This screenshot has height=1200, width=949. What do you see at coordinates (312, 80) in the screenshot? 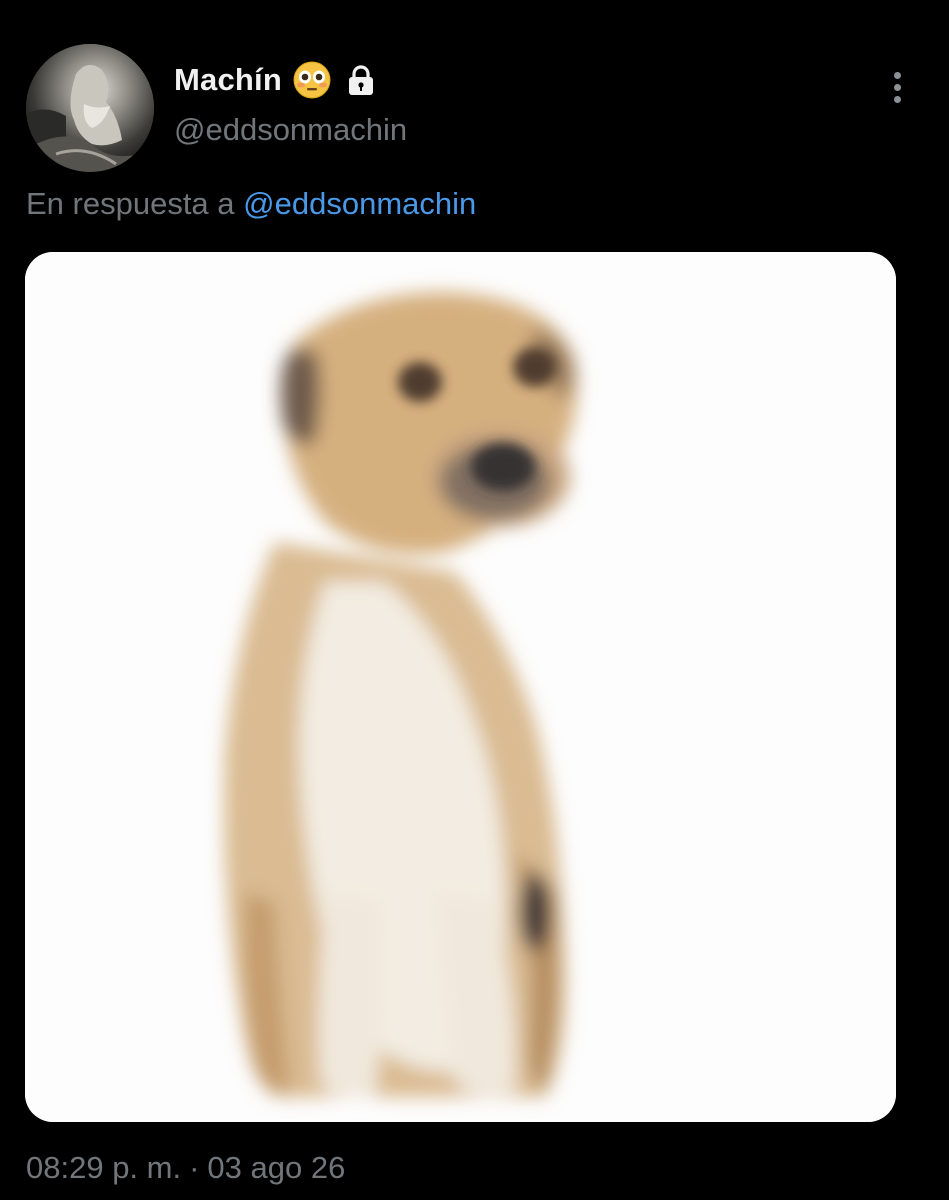
I see `flushed-face-emoji-icon` at bounding box center [312, 80].